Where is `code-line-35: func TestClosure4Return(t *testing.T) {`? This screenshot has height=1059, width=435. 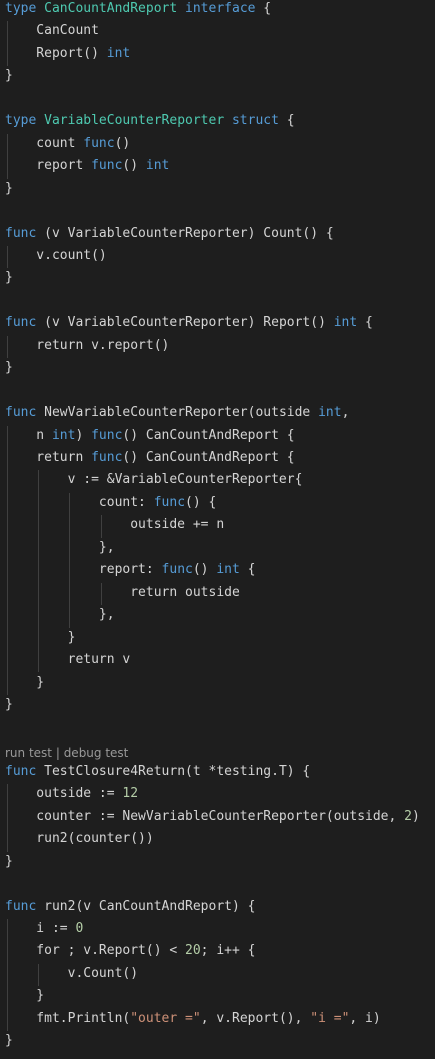 code-line-35: func TestClosure4Return(t *testing.T) { is located at coordinates (157, 774).